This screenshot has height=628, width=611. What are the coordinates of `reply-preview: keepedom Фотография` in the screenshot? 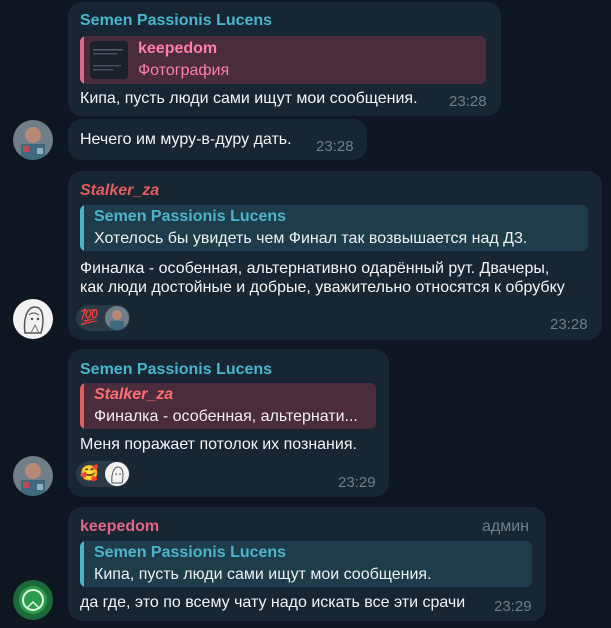 It's located at (283, 60).